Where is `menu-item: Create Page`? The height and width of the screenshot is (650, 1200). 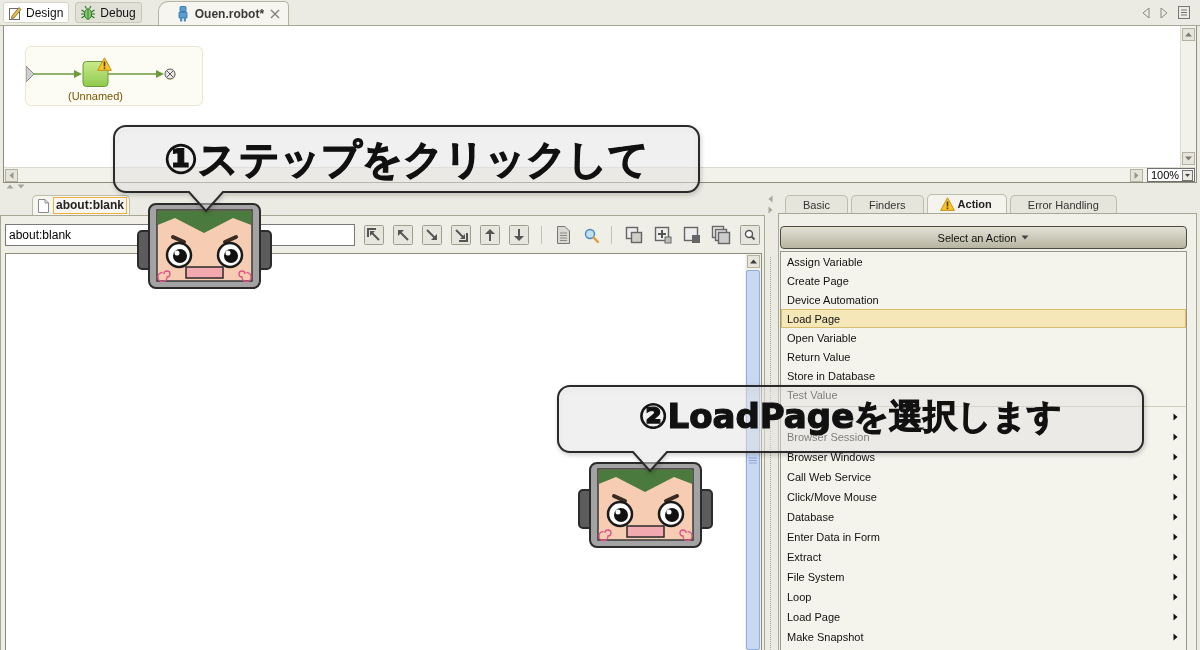
menu-item: Create Page is located at coordinates (983, 280).